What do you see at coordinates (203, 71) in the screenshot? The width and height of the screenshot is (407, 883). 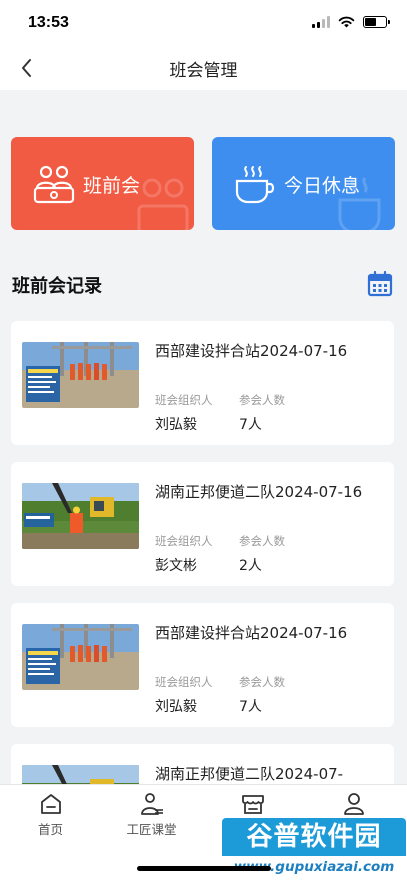 I see `page-title: 班会管理` at bounding box center [203, 71].